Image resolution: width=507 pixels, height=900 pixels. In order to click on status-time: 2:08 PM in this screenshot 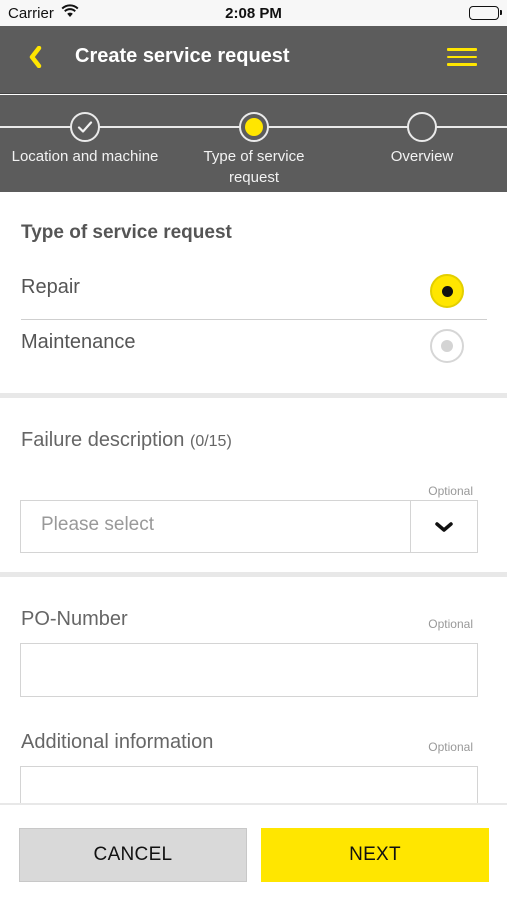, I will do `click(253, 13)`.